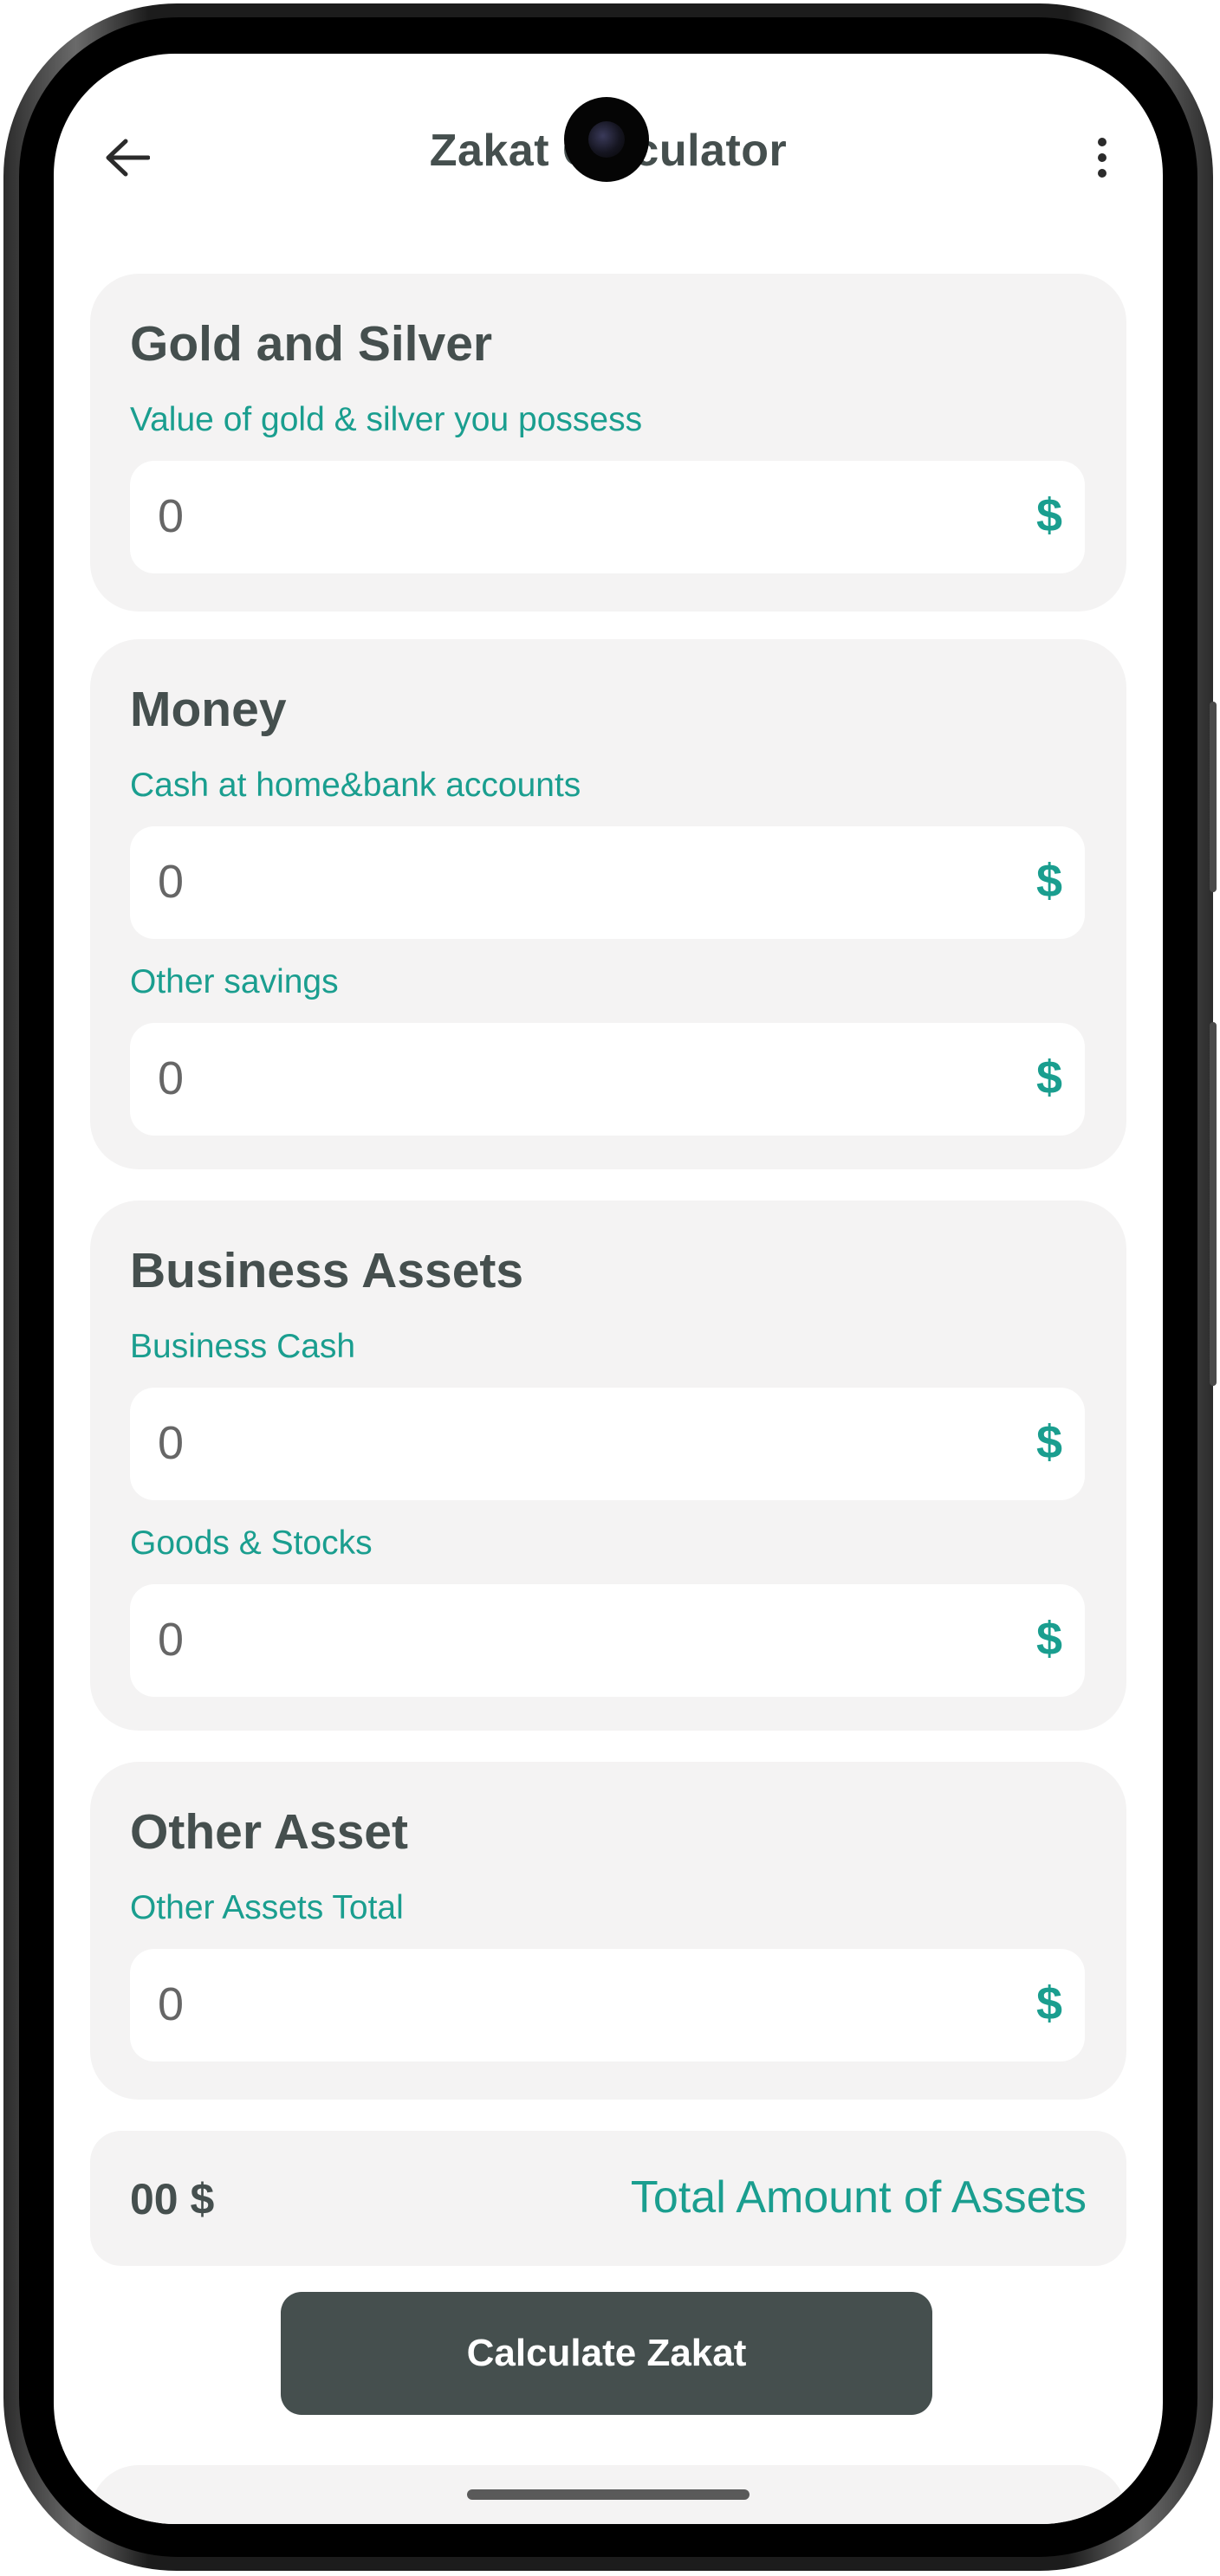 The height and width of the screenshot is (2576, 1220). I want to click on more-options-button, so click(1102, 157).